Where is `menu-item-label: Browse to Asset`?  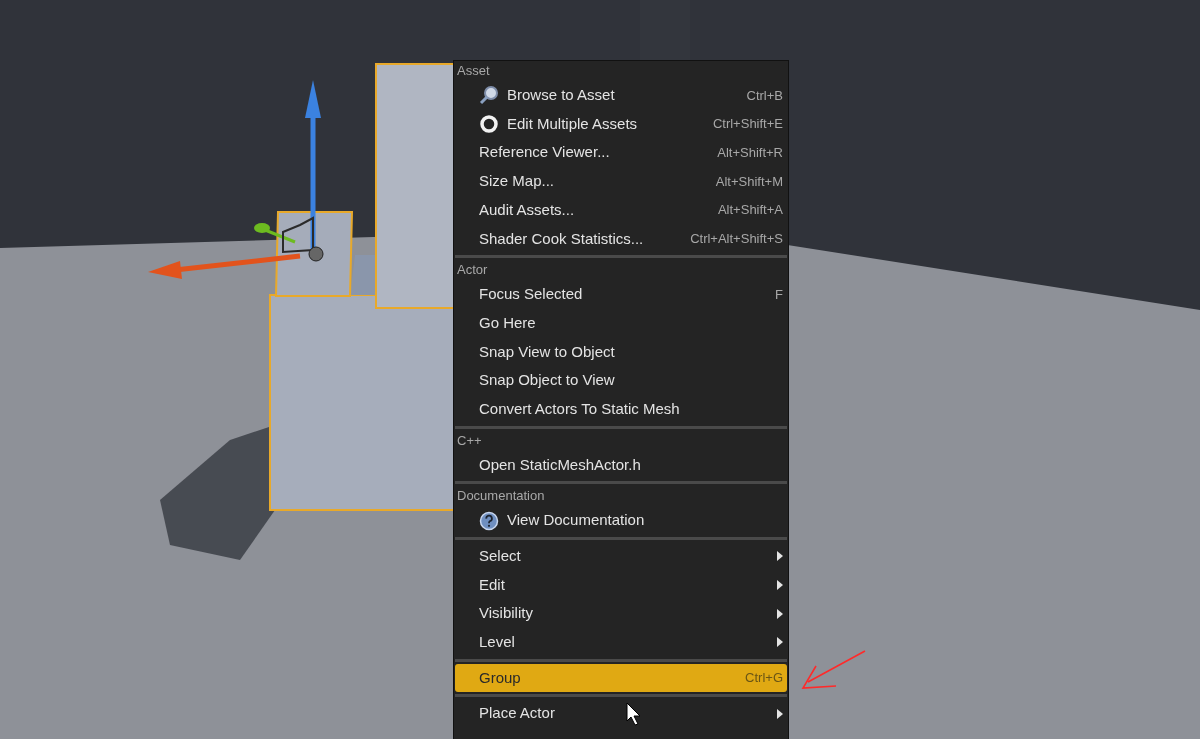
menu-item-label: Browse to Asset is located at coordinates (561, 95).